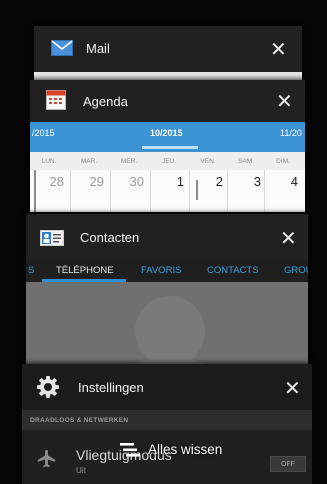 The height and width of the screenshot is (484, 327). I want to click on card-header-mail: Mail ✕, so click(168, 49).